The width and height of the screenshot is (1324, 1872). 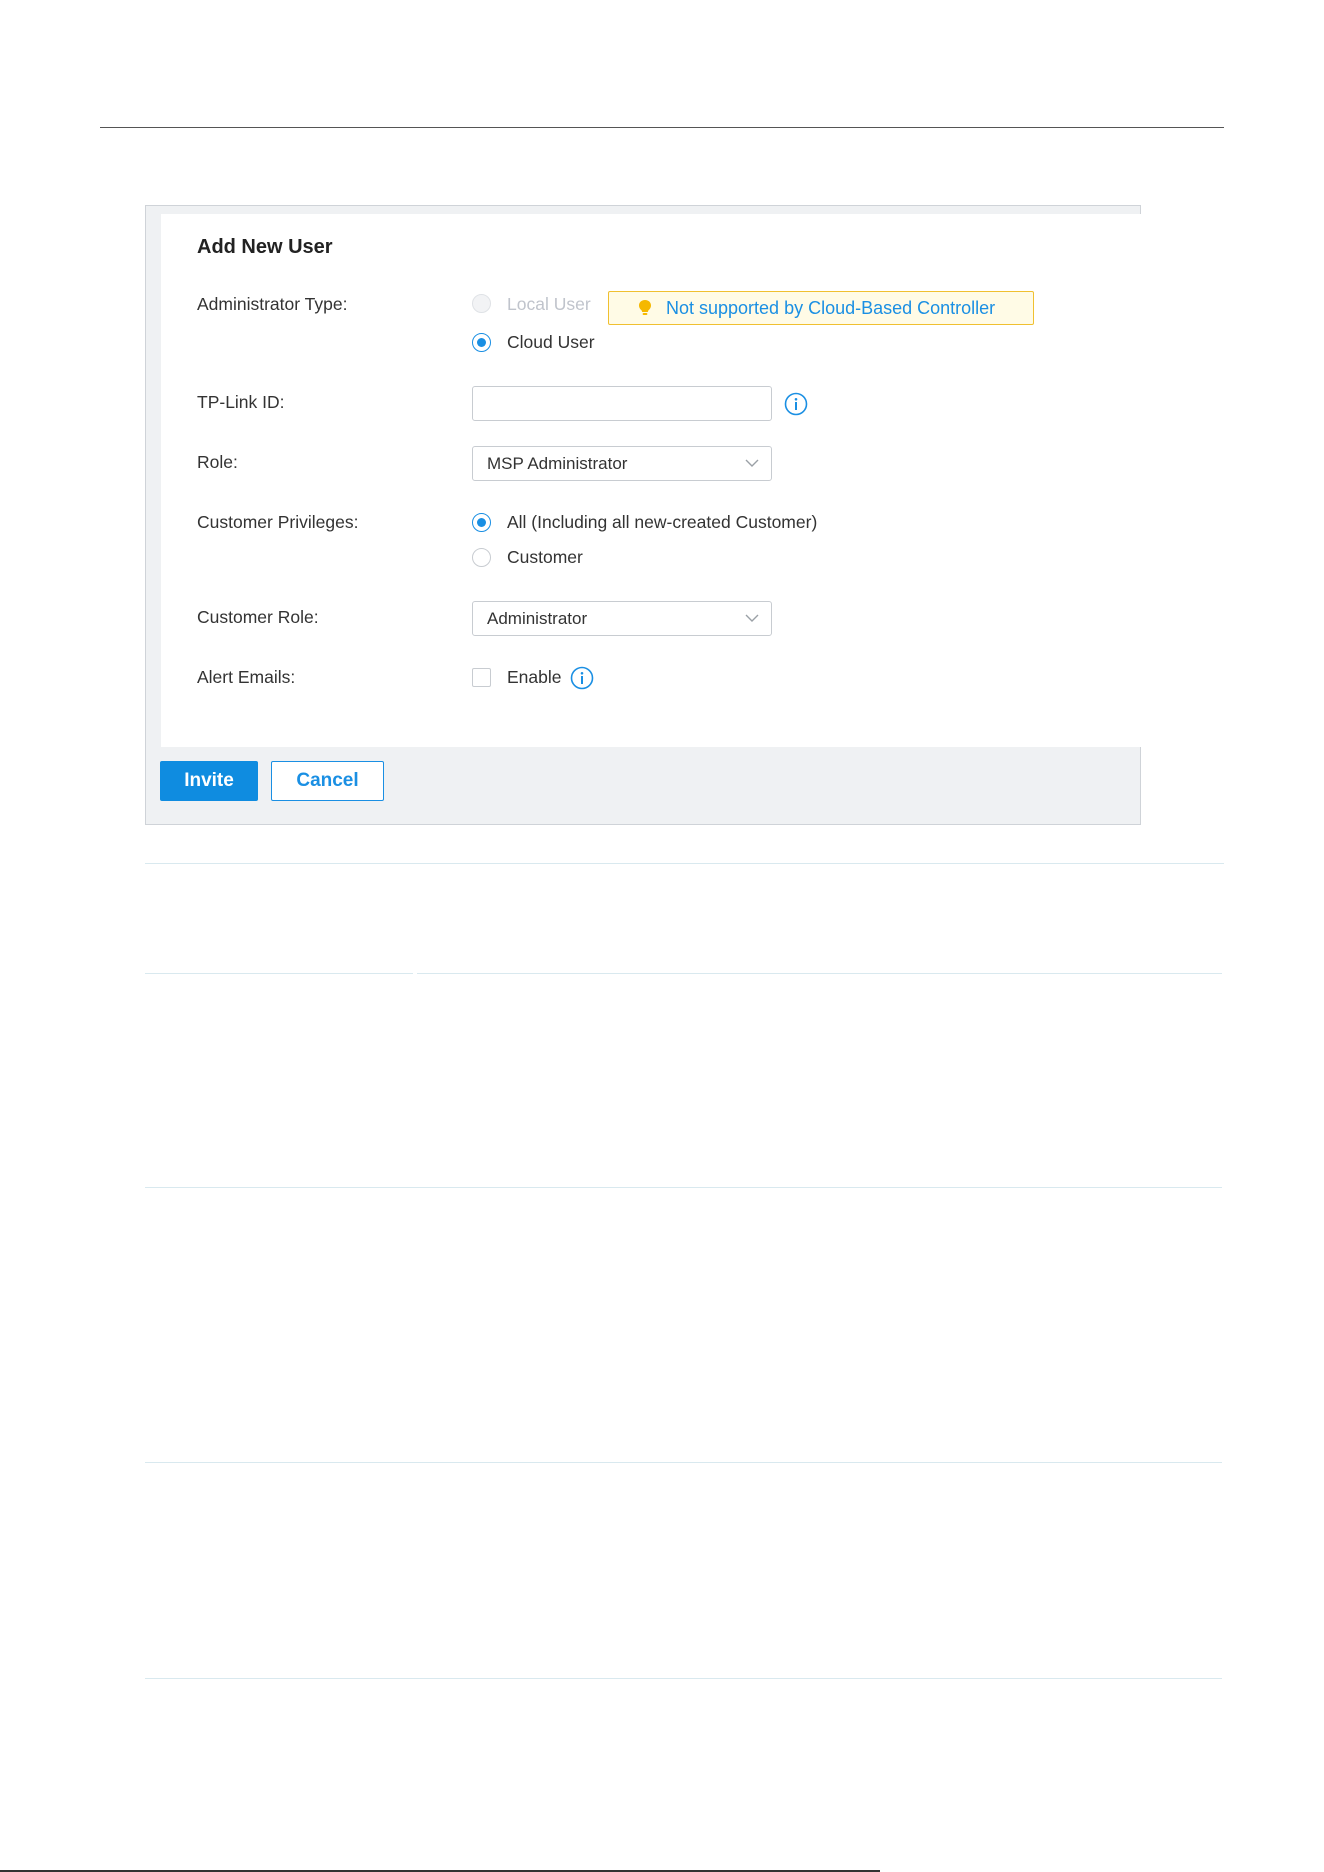 What do you see at coordinates (481, 677) in the screenshot?
I see `alert-emails-checkbox` at bounding box center [481, 677].